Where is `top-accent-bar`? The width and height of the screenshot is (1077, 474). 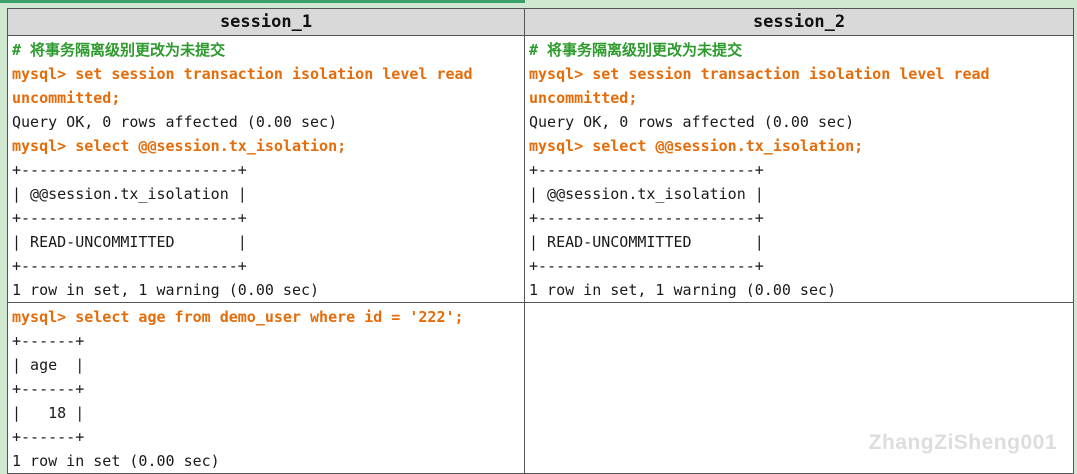 top-accent-bar is located at coordinates (262, 1).